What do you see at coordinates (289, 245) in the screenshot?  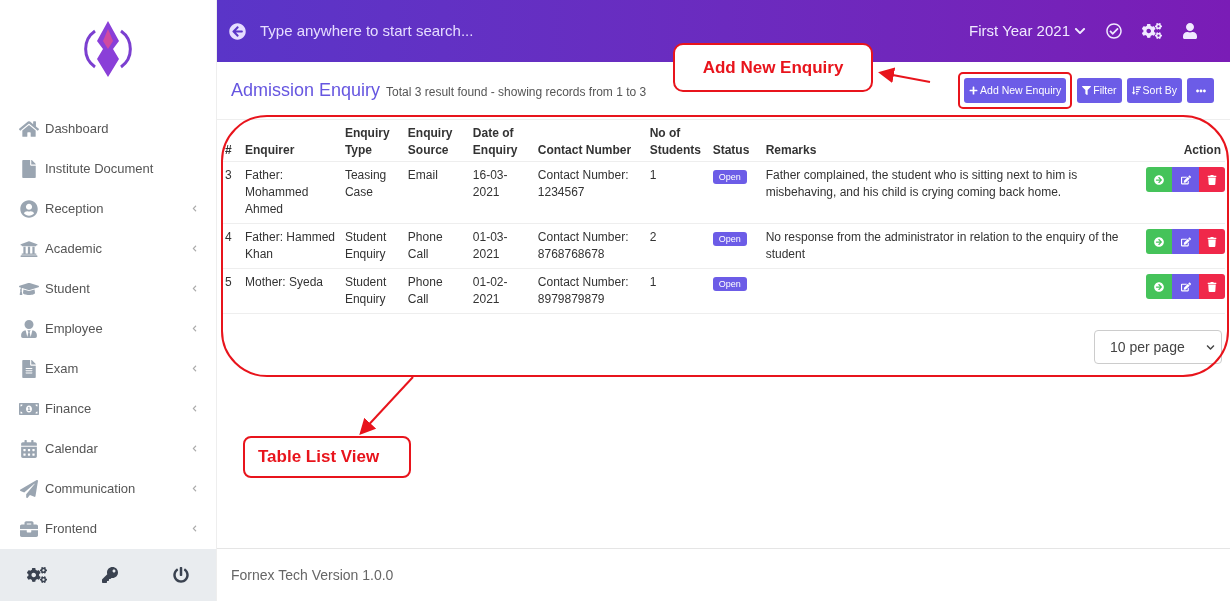 I see `table-cell: Father: Hammed Khan` at bounding box center [289, 245].